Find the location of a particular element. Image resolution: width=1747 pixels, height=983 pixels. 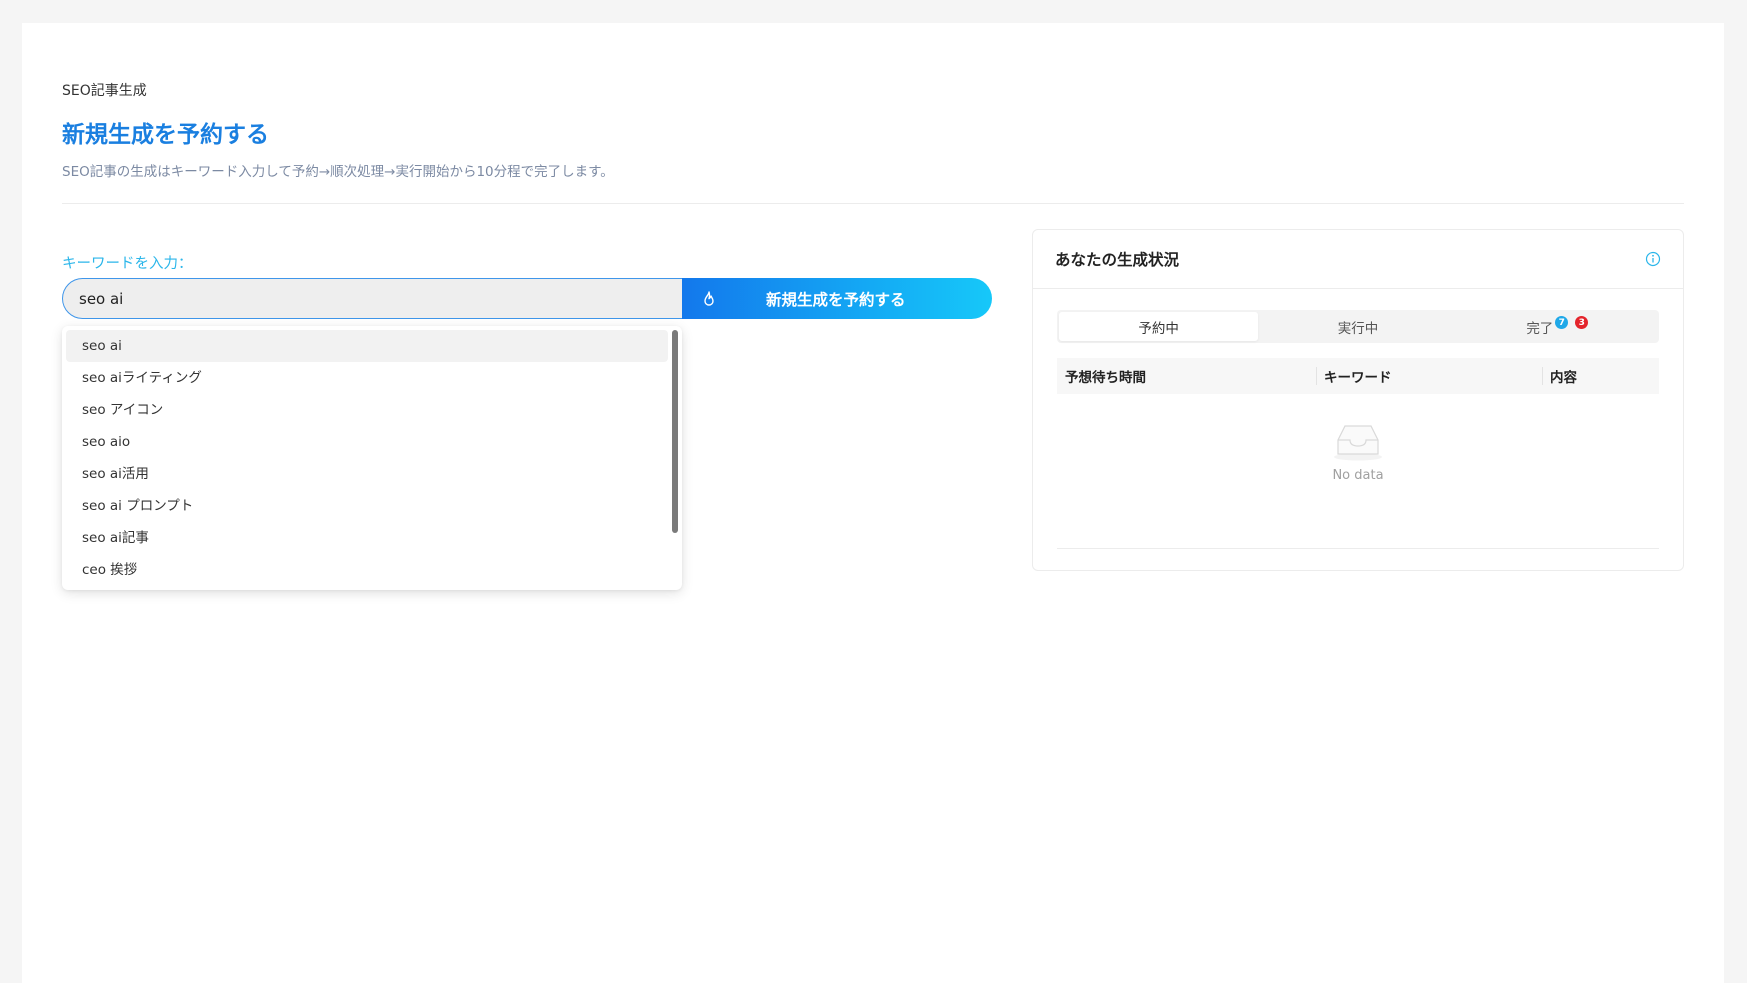

status-tabs: 予約中 実行中 完了 7 3 is located at coordinates (1358, 326).